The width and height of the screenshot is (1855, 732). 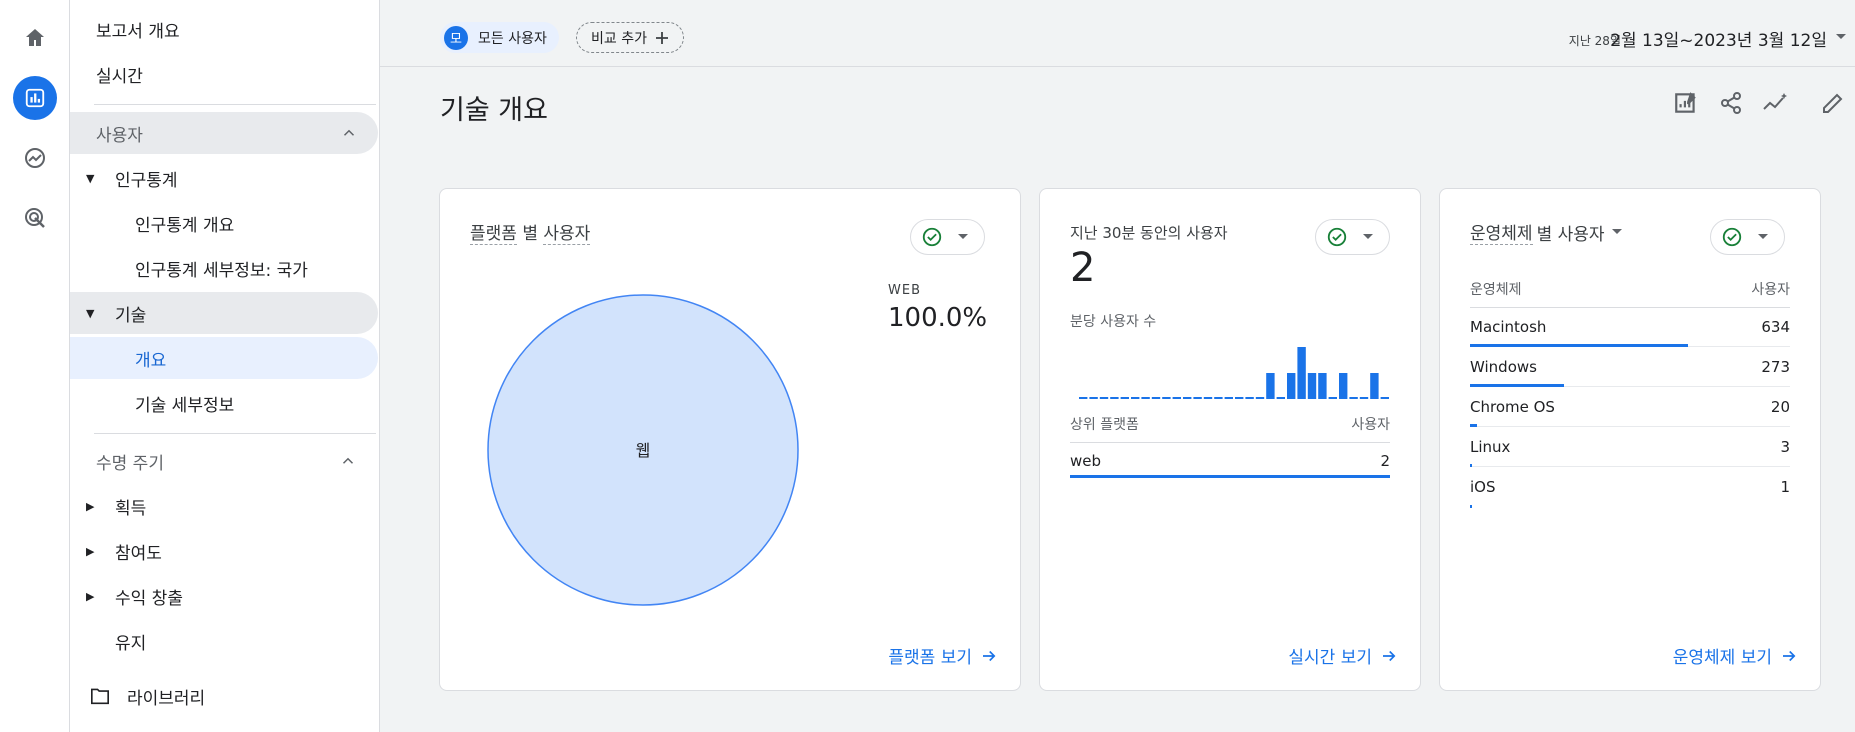 I want to click on sidebar-item-label: 인구통계 세부정보: 국가, so click(x=221, y=270).